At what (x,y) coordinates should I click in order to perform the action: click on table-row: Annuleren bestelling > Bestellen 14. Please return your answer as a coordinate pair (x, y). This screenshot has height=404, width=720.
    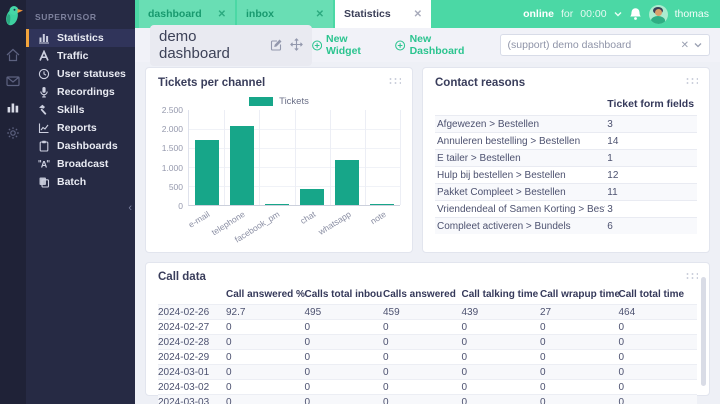
    Looking at the image, I should click on (566, 141).